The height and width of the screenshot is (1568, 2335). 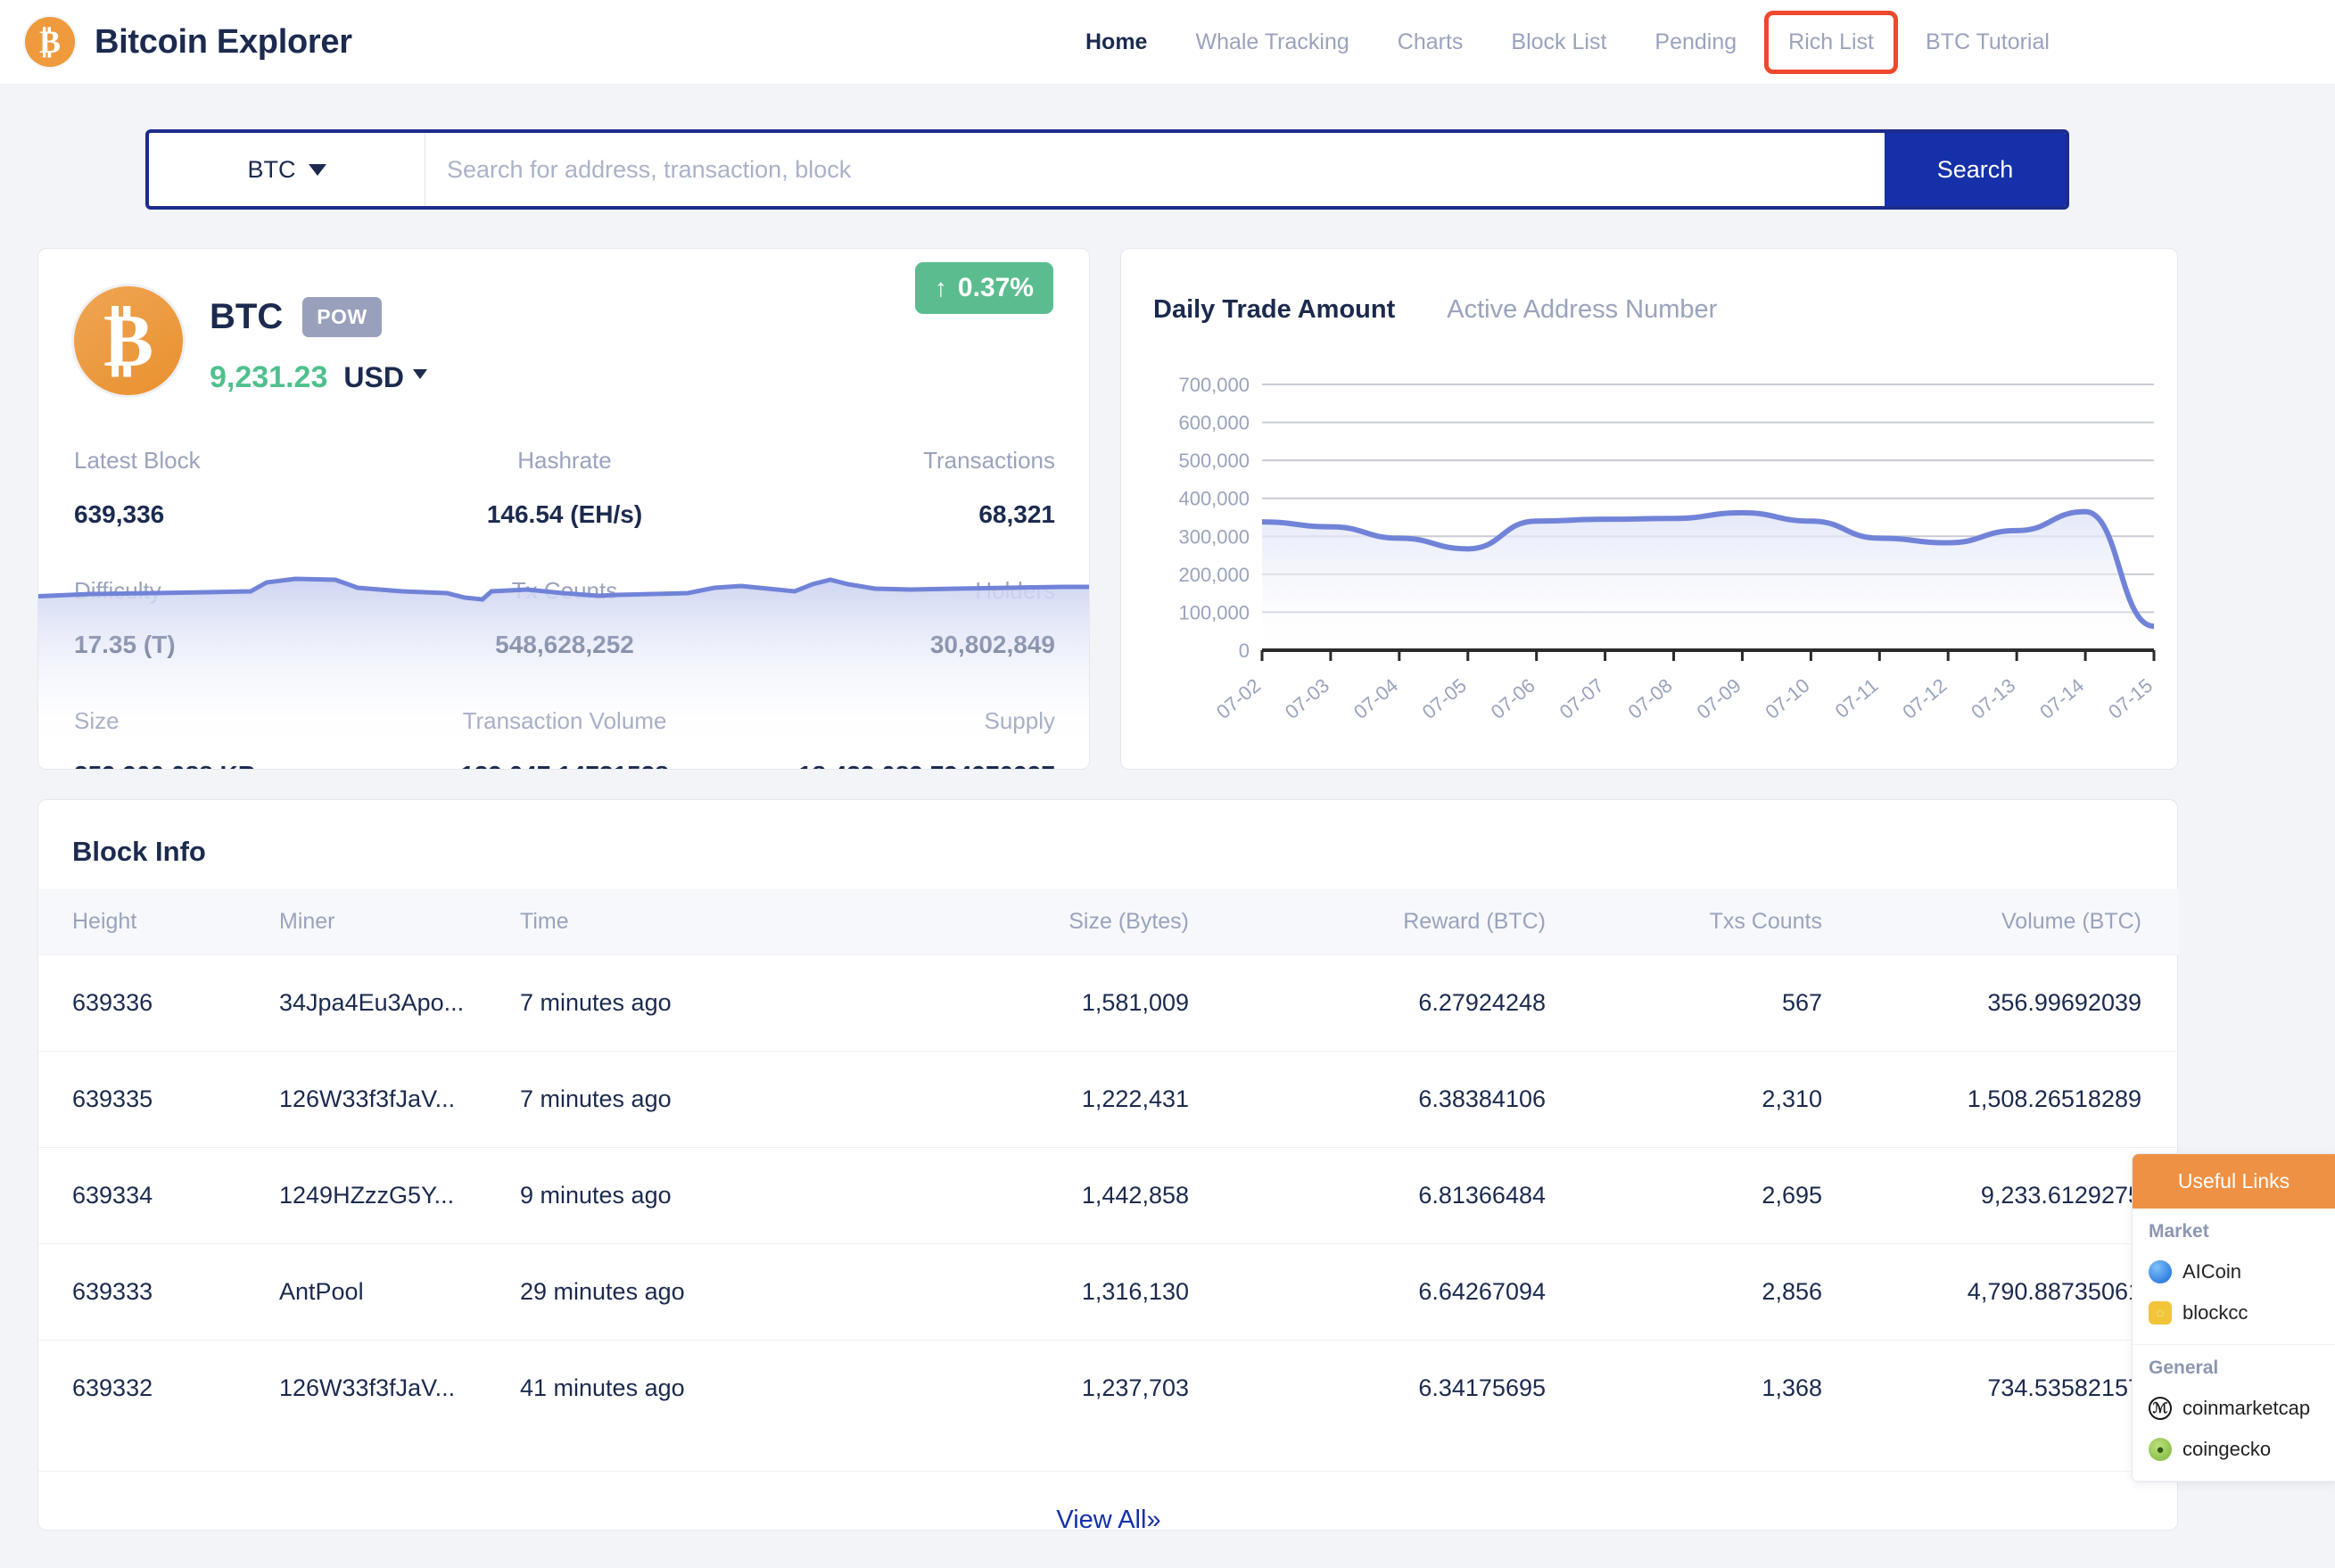 I want to click on link-coinmarketcap: ℳ coinmarketcap, so click(x=2234, y=1408).